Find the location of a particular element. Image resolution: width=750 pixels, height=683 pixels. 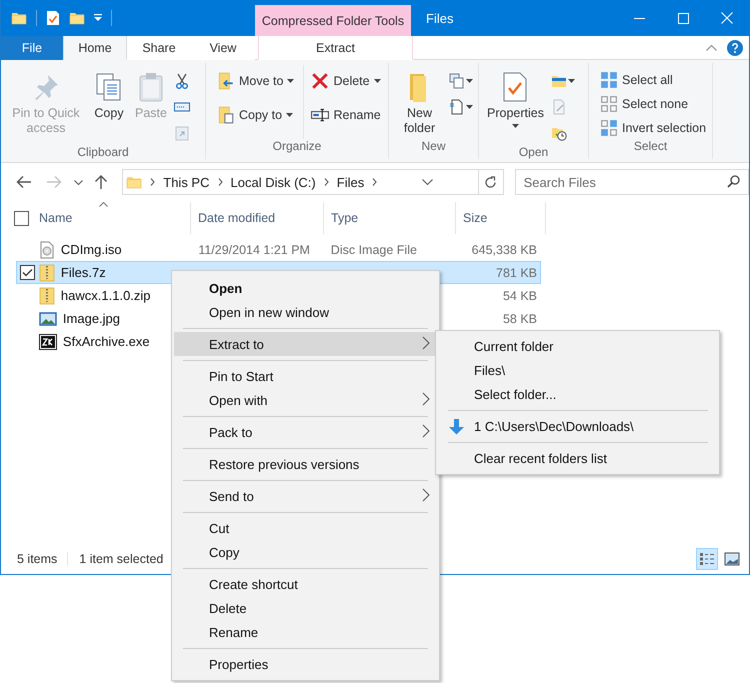

size-cell: 645,338 KB is located at coordinates (505, 249).